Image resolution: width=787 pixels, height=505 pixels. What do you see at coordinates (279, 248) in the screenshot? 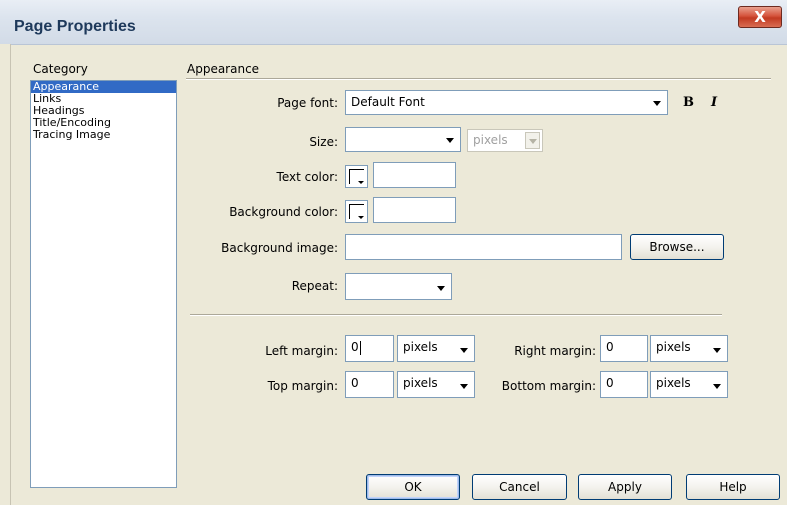
I see `background-image-label: Background image:` at bounding box center [279, 248].